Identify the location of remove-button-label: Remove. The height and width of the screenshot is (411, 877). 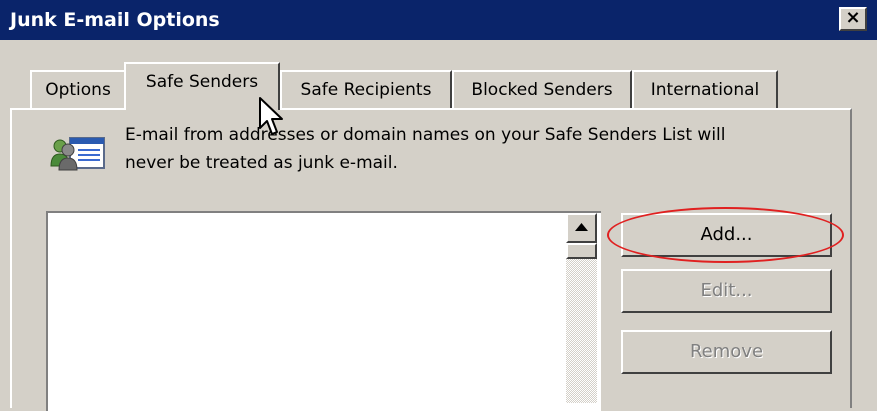
(726, 351).